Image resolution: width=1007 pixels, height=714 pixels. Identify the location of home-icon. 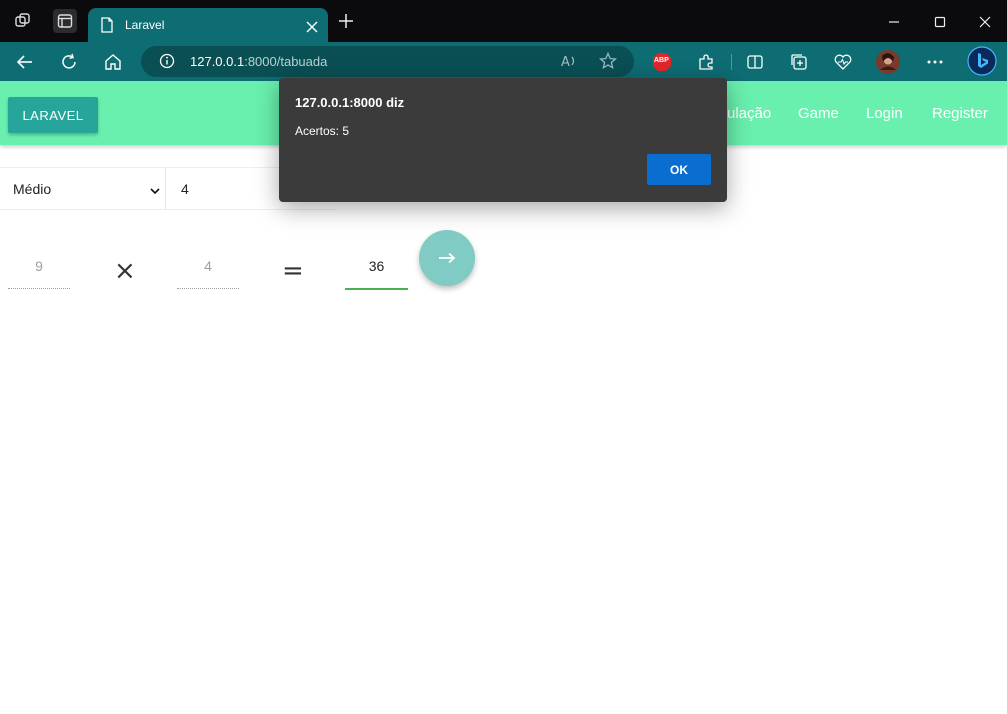
(113, 62).